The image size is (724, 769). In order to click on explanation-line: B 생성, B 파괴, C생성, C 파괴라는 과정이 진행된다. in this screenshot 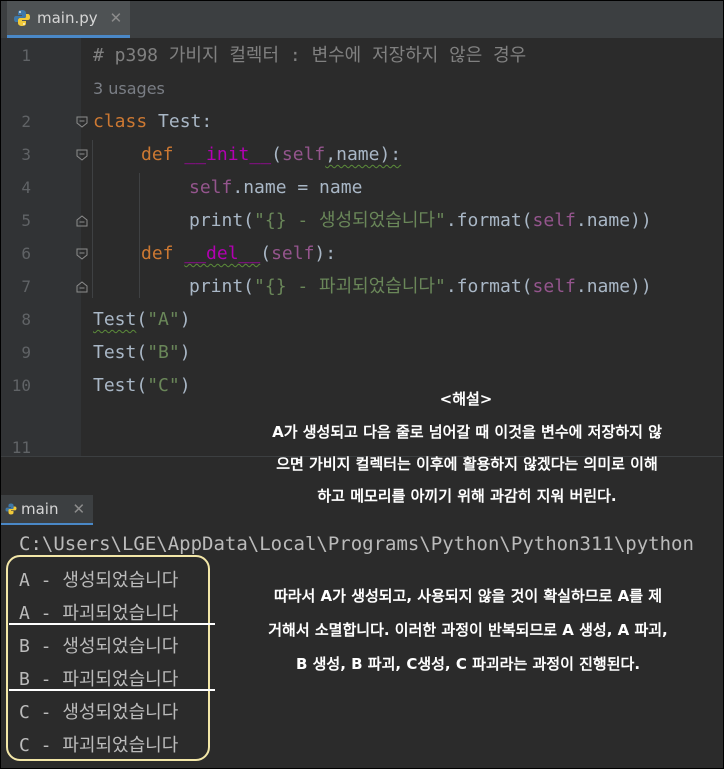, I will do `click(468, 664)`.